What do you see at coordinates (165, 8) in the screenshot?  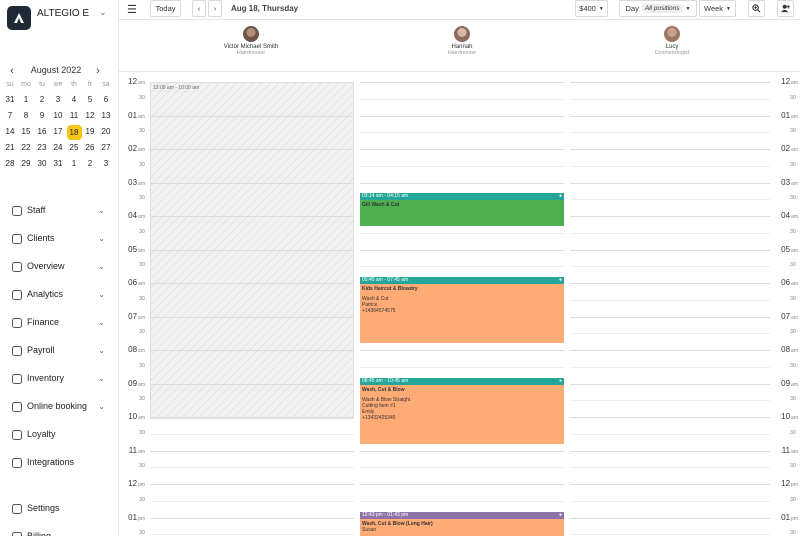 I see `today-button: Today` at bounding box center [165, 8].